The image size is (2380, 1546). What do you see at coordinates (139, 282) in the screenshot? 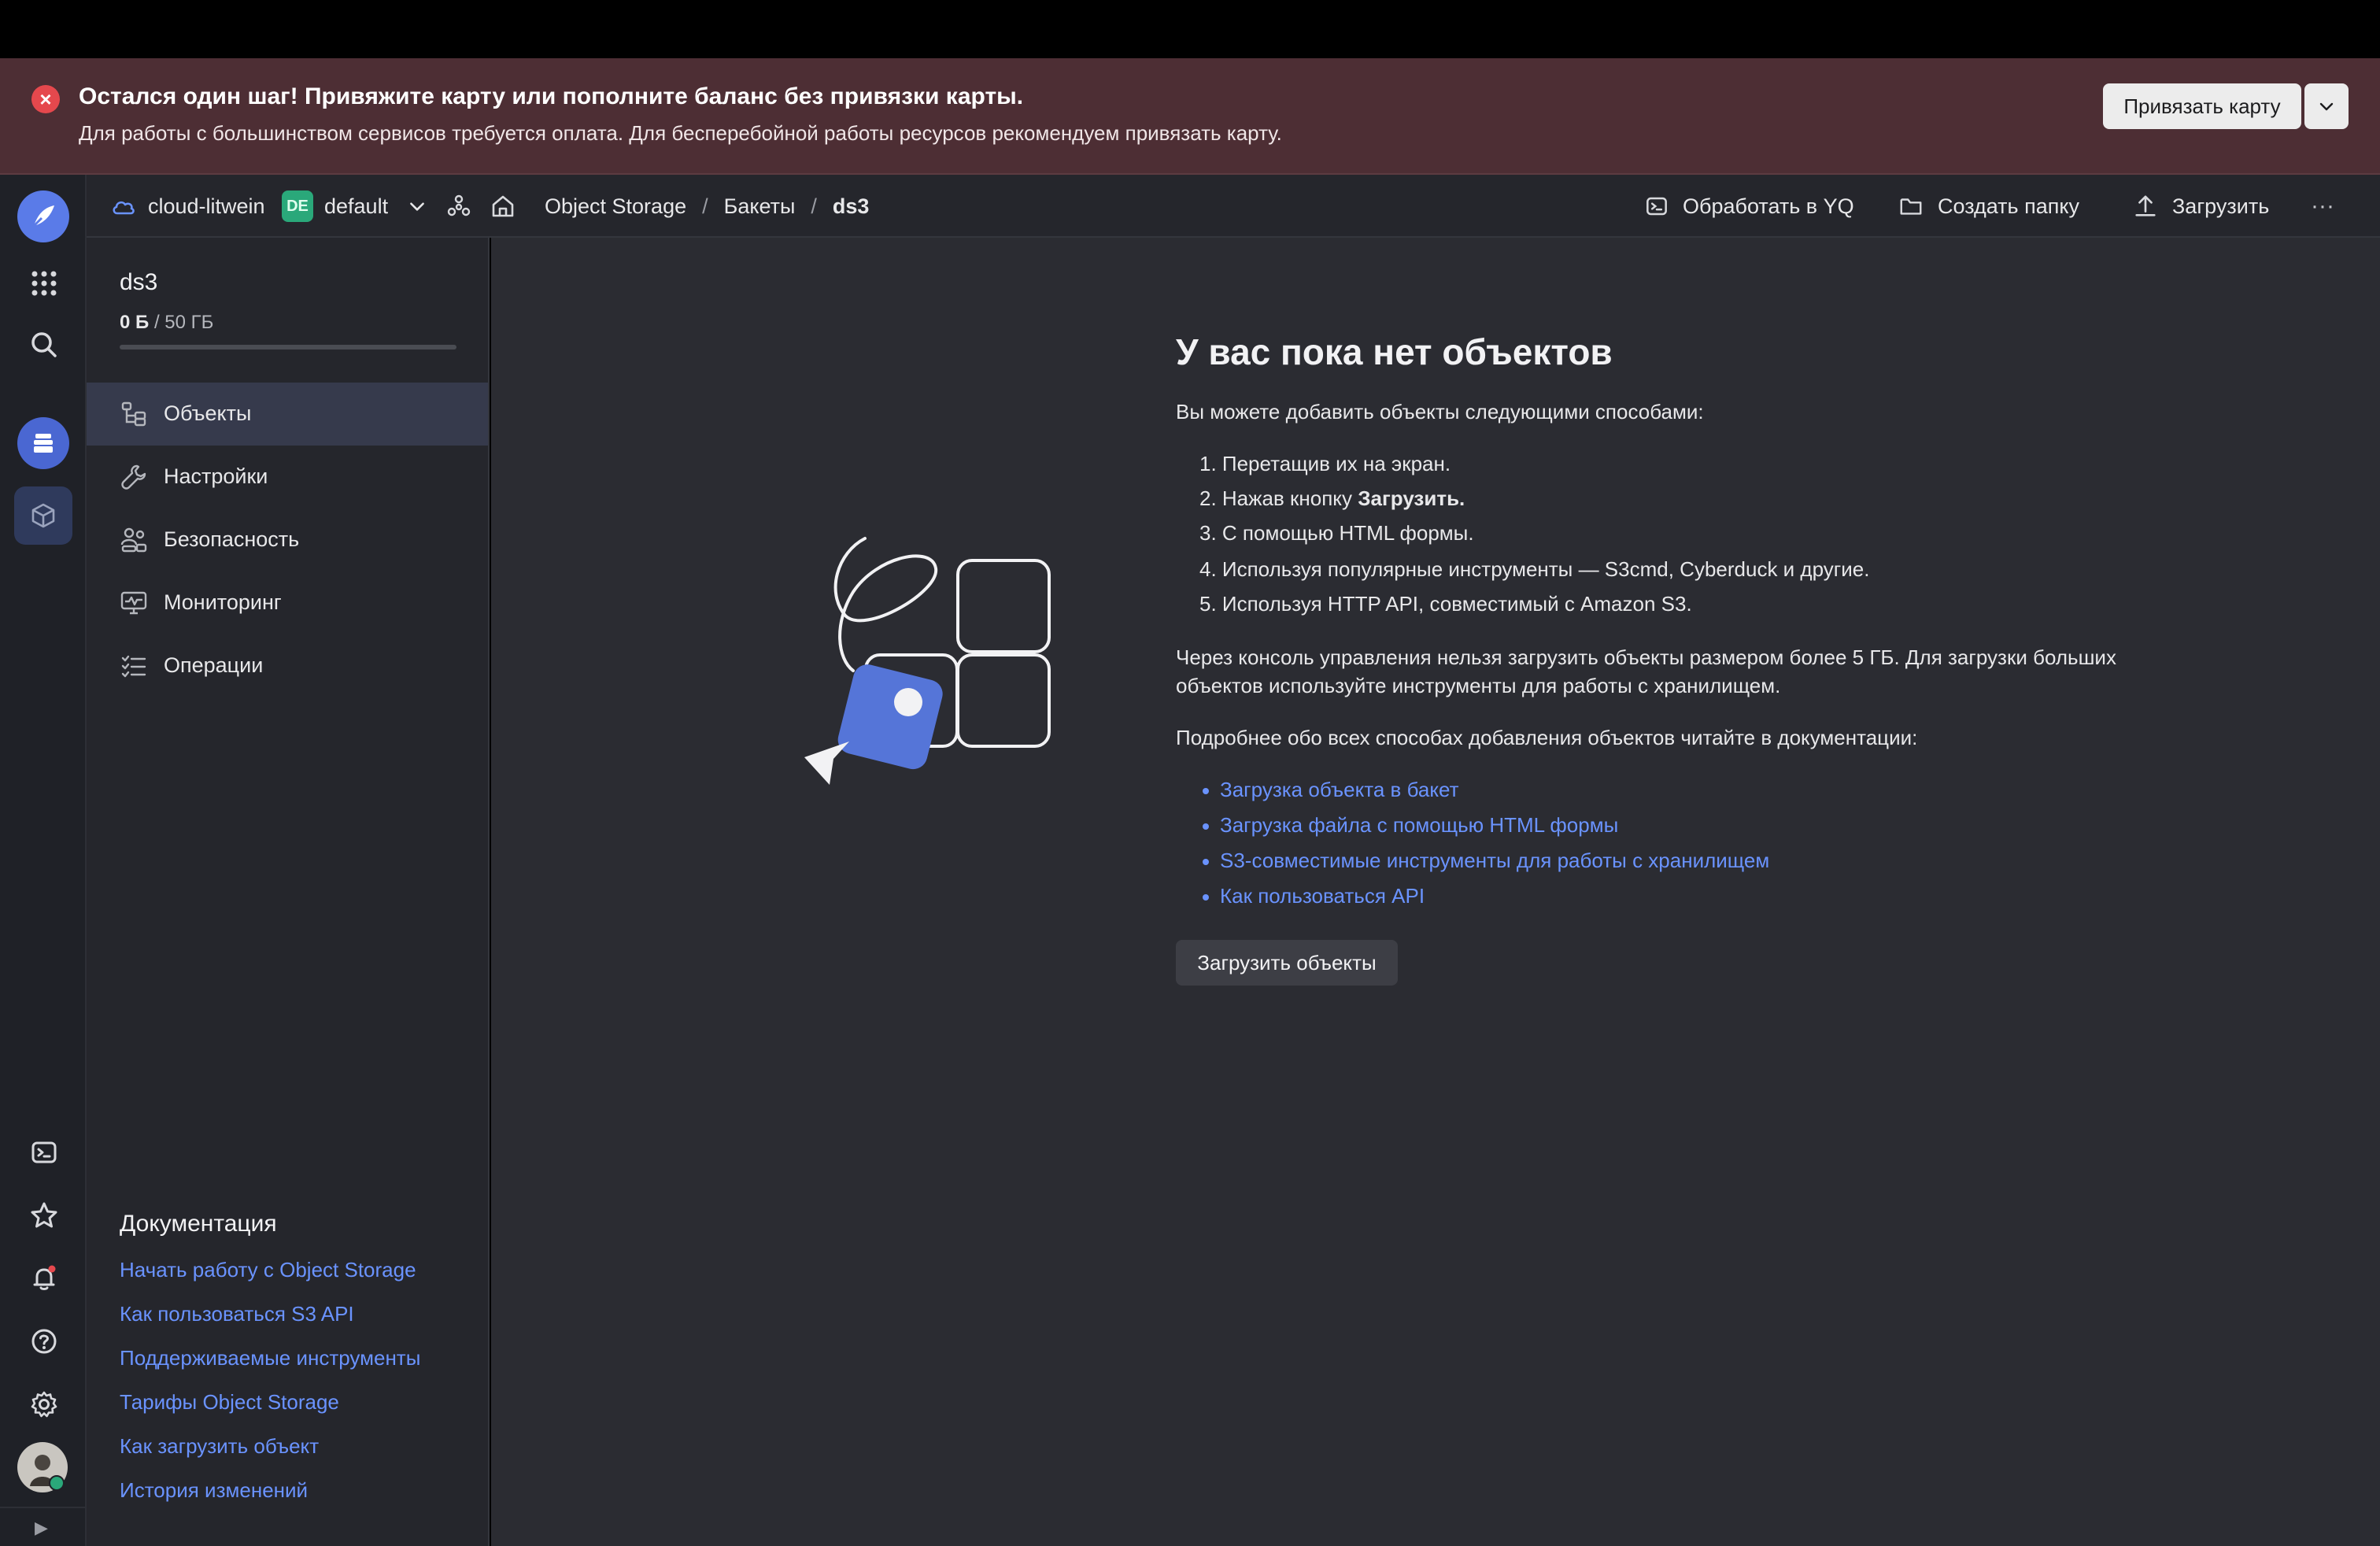
I see `bucket-name: ds3` at bounding box center [139, 282].